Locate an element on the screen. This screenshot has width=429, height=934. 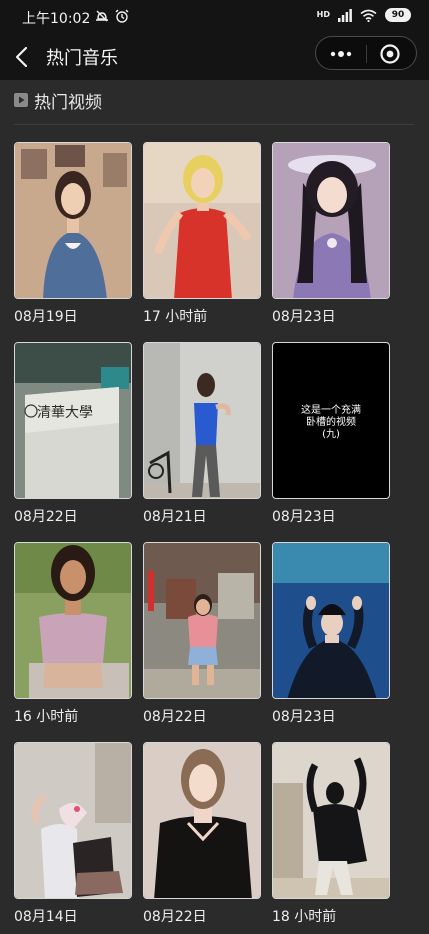
video-date: 08月21日 is located at coordinates (175, 517).